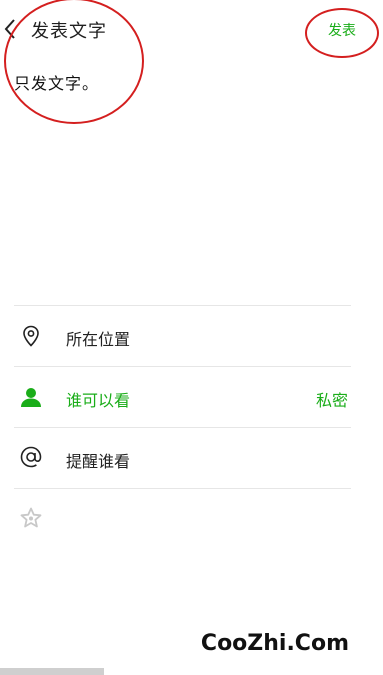 The image size is (383, 675). I want to click on location-pin-icon, so click(31, 336).